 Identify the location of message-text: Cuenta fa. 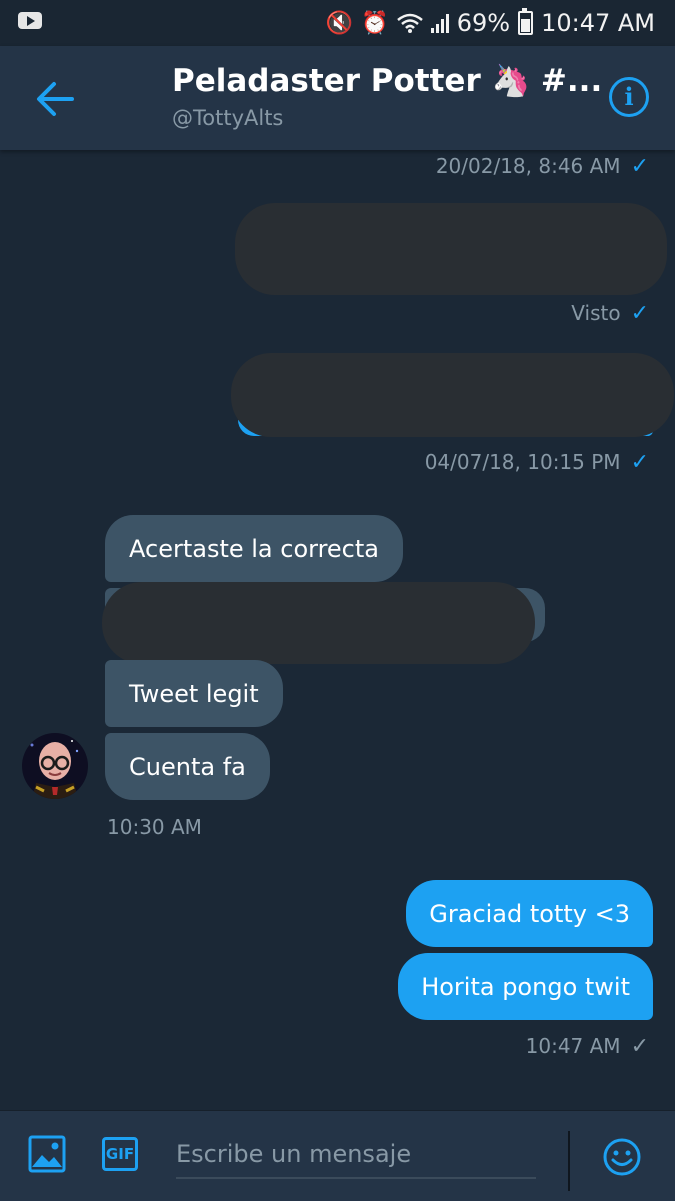
(187, 766).